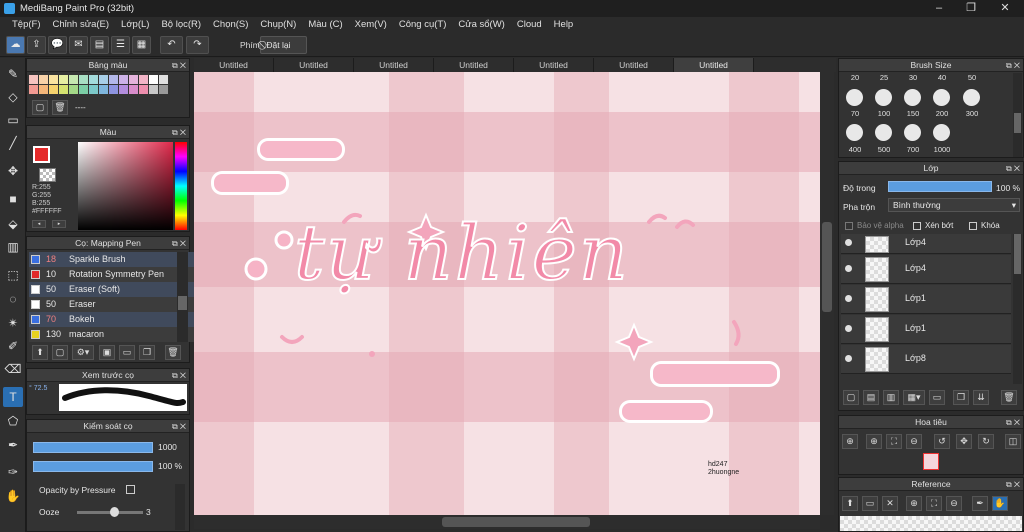 The width and height of the screenshot is (1024, 532). What do you see at coordinates (954, 205) in the screenshot?
I see `blend-mode-select: Bình thường ▾` at bounding box center [954, 205].